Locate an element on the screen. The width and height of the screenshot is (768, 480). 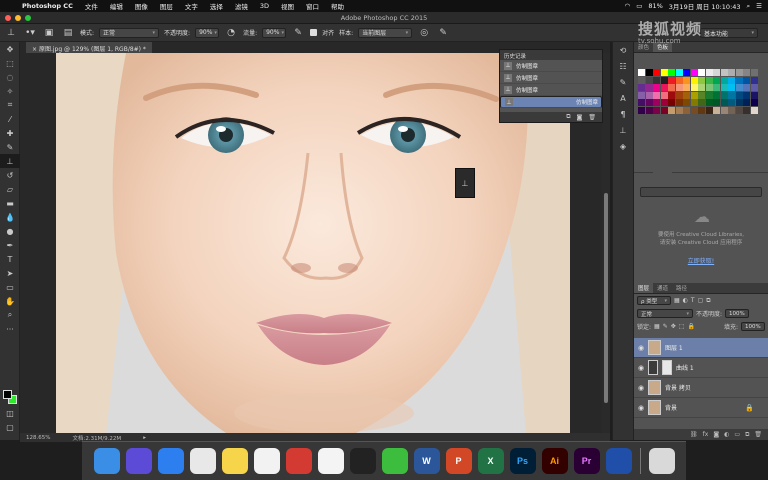
clone-stamp-tool-icon: ⊥ is located at coordinates (10, 161).